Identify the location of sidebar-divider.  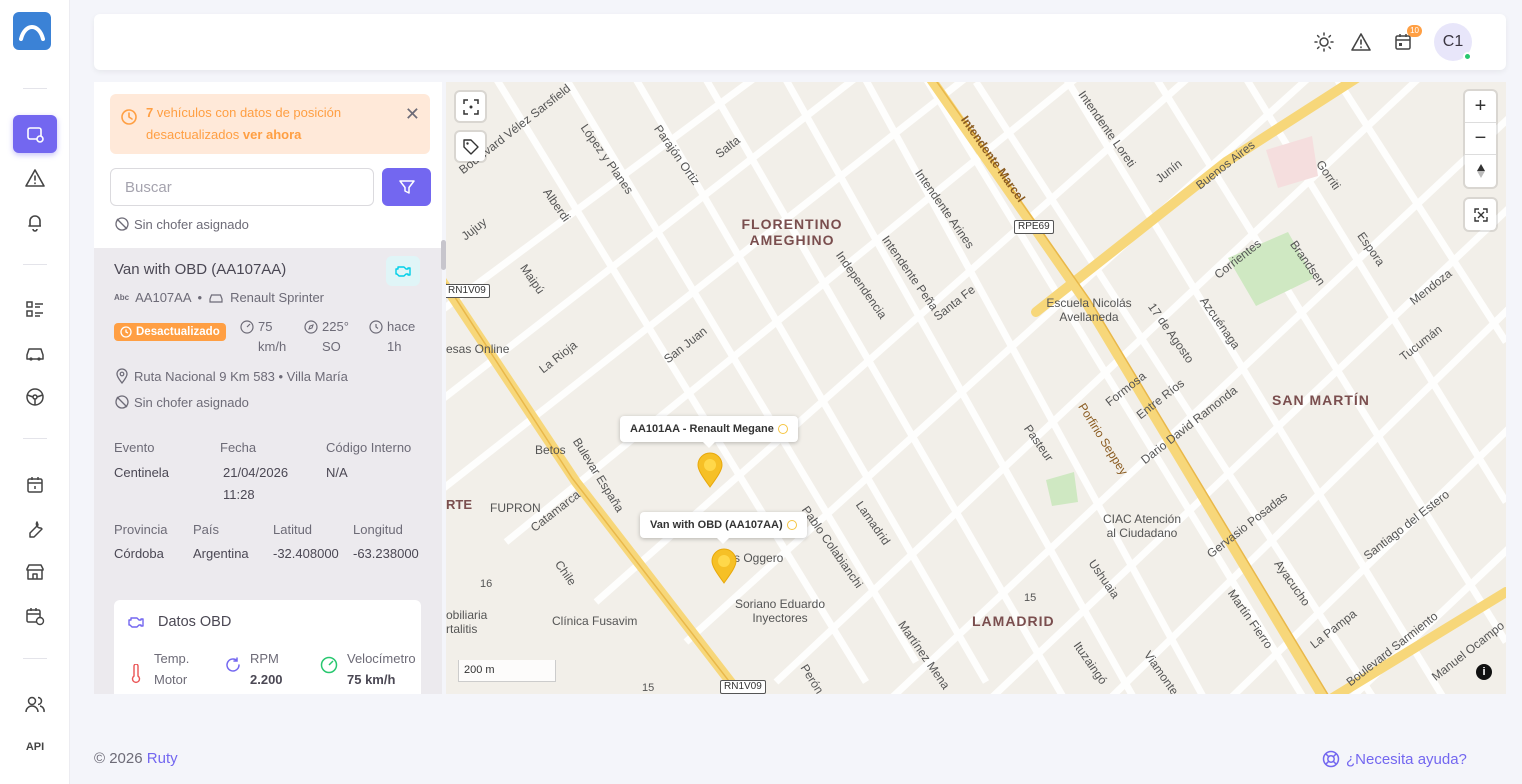
(35, 88).